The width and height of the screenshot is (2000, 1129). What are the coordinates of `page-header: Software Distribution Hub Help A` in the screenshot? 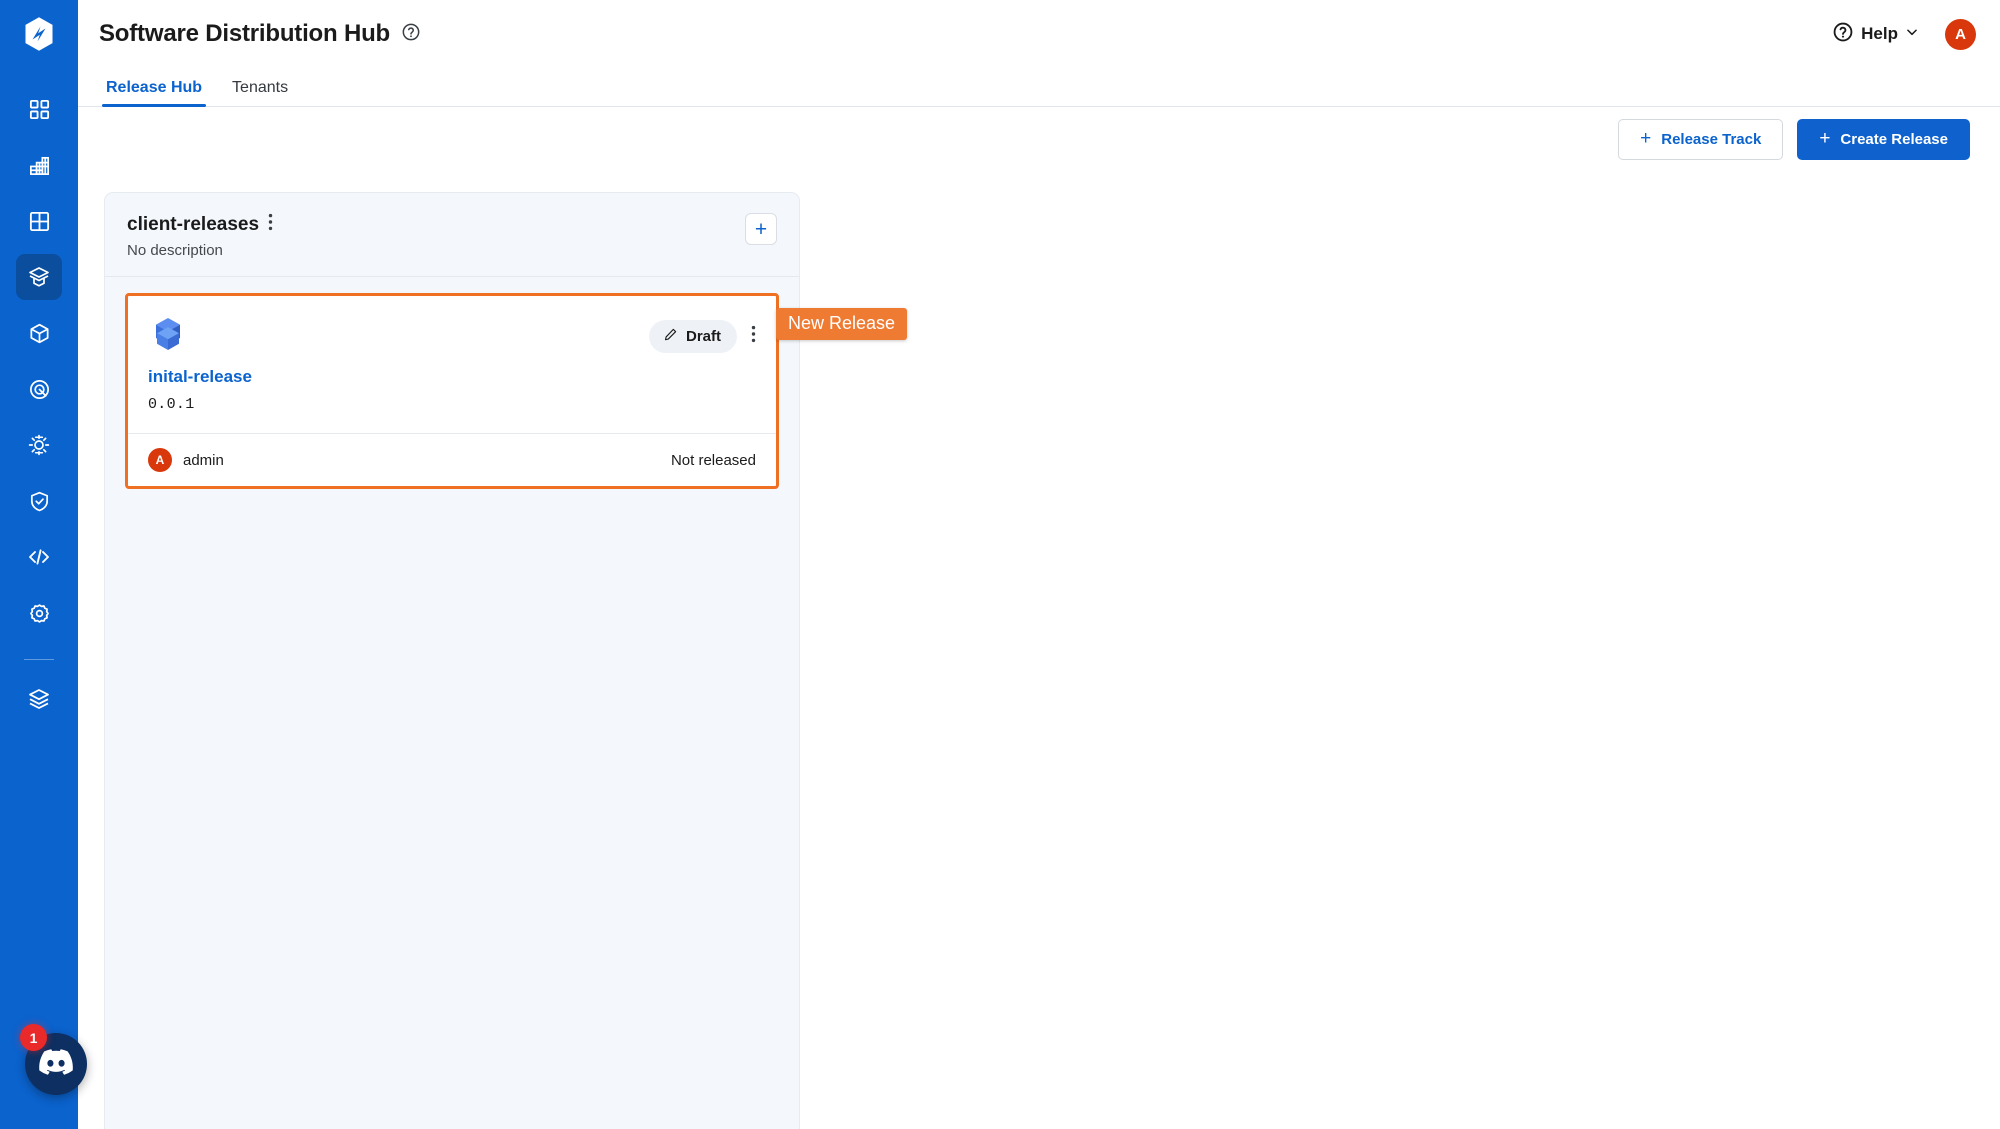 It's located at (1039, 34).